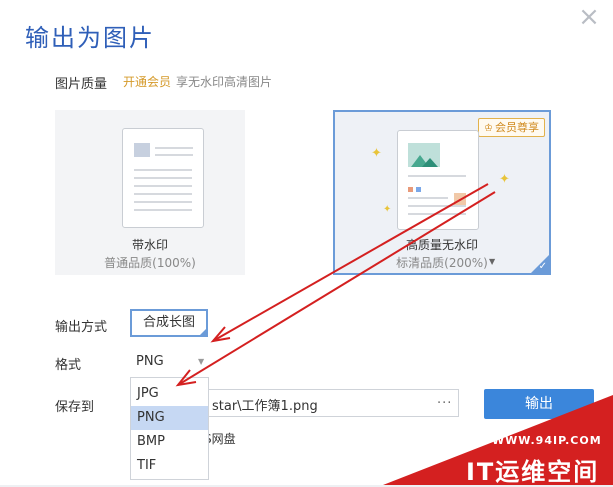 This screenshot has height=487, width=613. What do you see at coordinates (547, 440) in the screenshot?
I see `watermark-url: WWW.94IP.COM` at bounding box center [547, 440].